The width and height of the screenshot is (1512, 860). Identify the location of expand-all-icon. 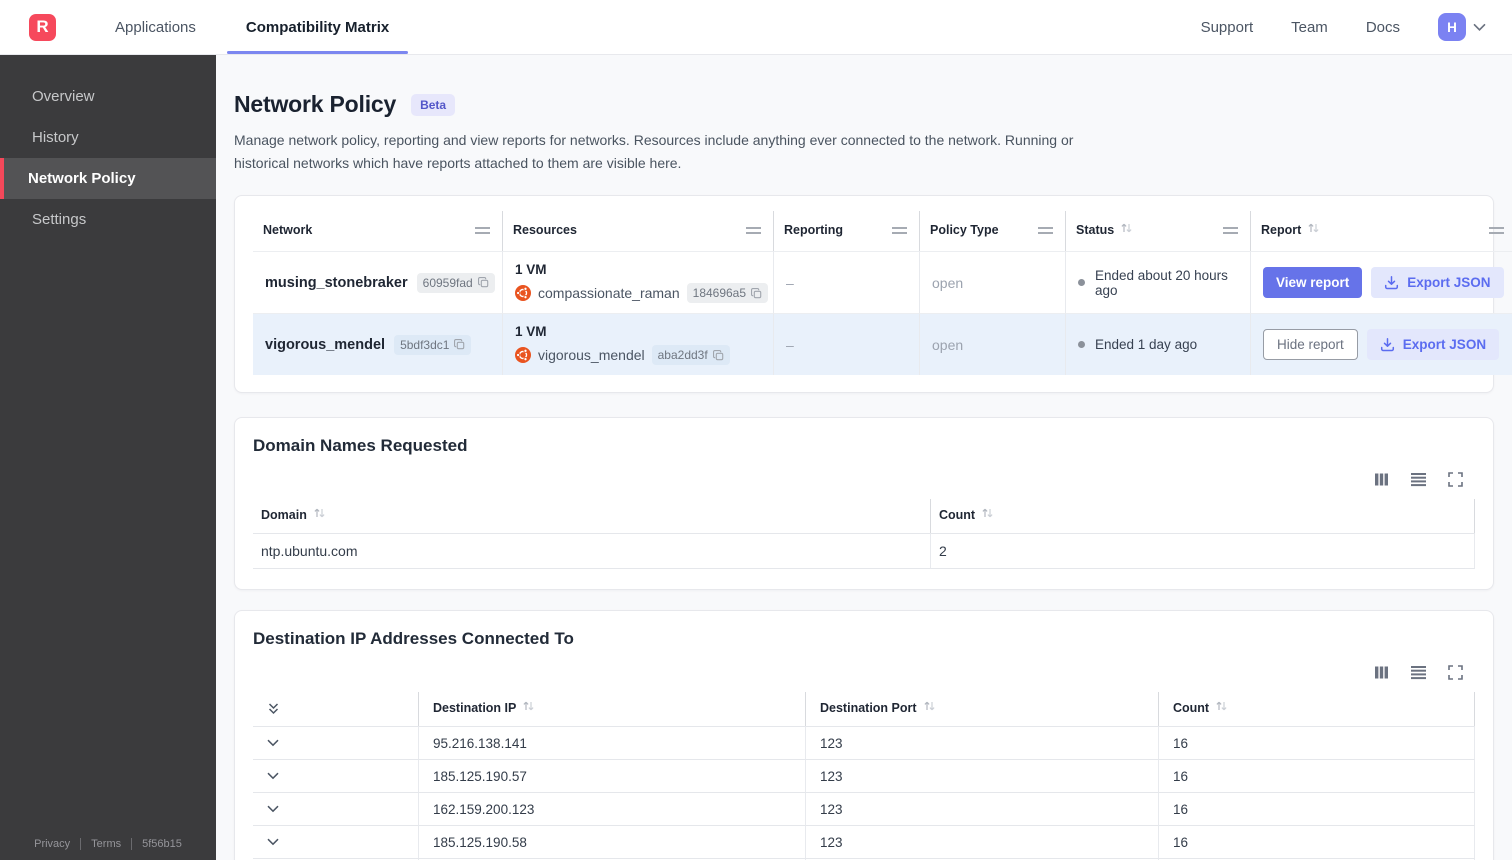
(273, 708).